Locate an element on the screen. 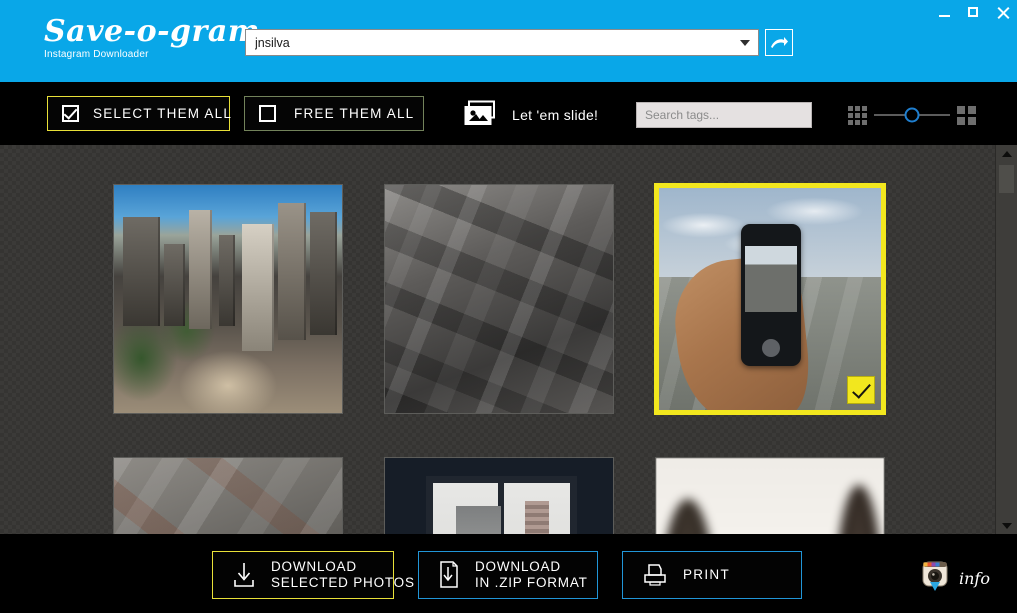  slideshow-button: Let 'em slide! is located at coordinates (531, 115).